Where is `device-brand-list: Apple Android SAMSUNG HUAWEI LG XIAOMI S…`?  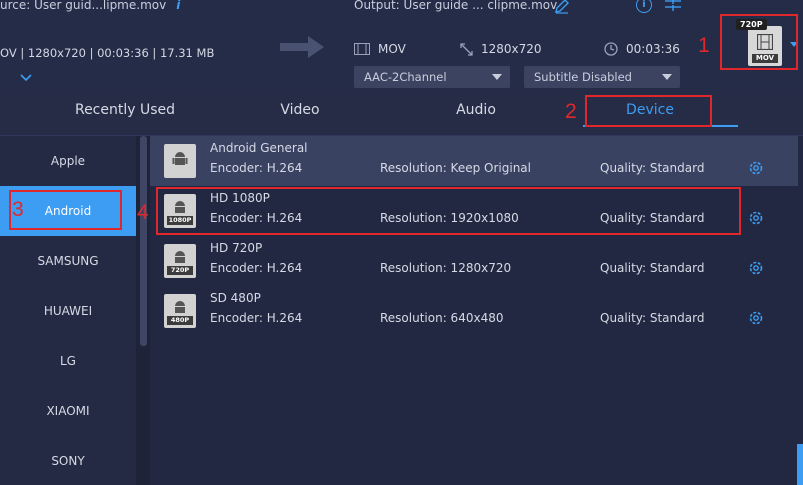 device-brand-list: Apple Android SAMSUNG HUAWEI LG XIAOMI S… is located at coordinates (68, 310).